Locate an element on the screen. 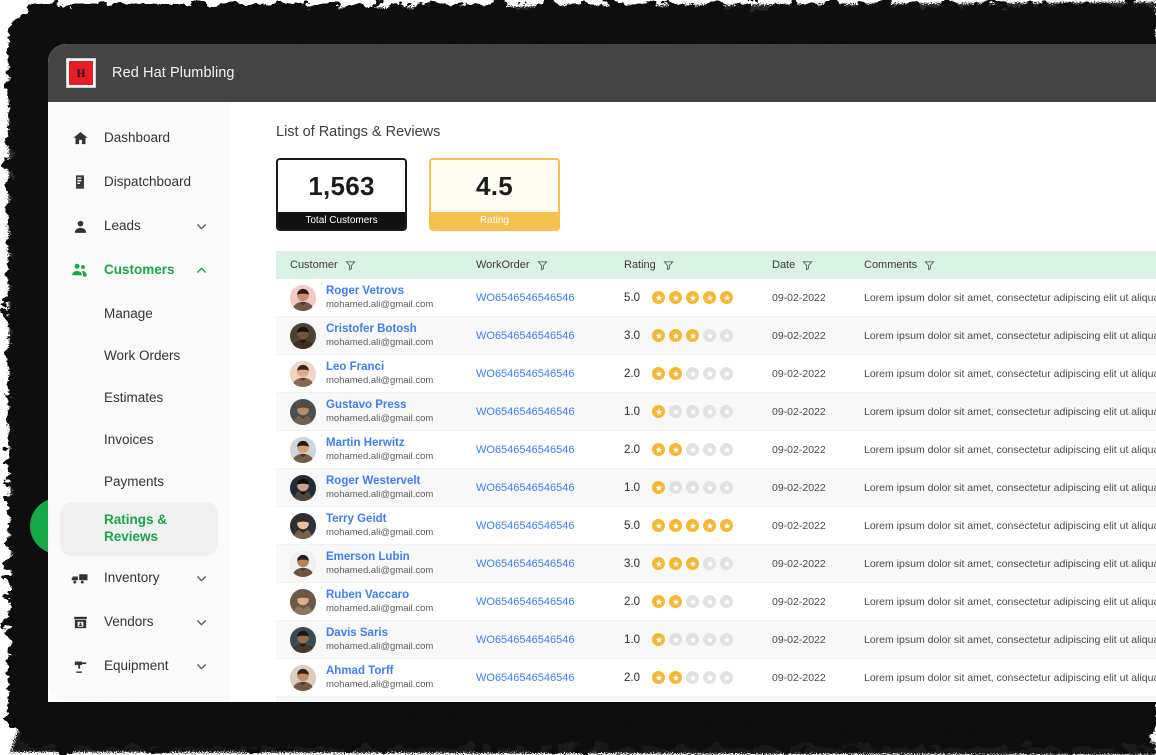 The image size is (1156, 755). column-header-workorder: WorkOrder is located at coordinates (550, 265).